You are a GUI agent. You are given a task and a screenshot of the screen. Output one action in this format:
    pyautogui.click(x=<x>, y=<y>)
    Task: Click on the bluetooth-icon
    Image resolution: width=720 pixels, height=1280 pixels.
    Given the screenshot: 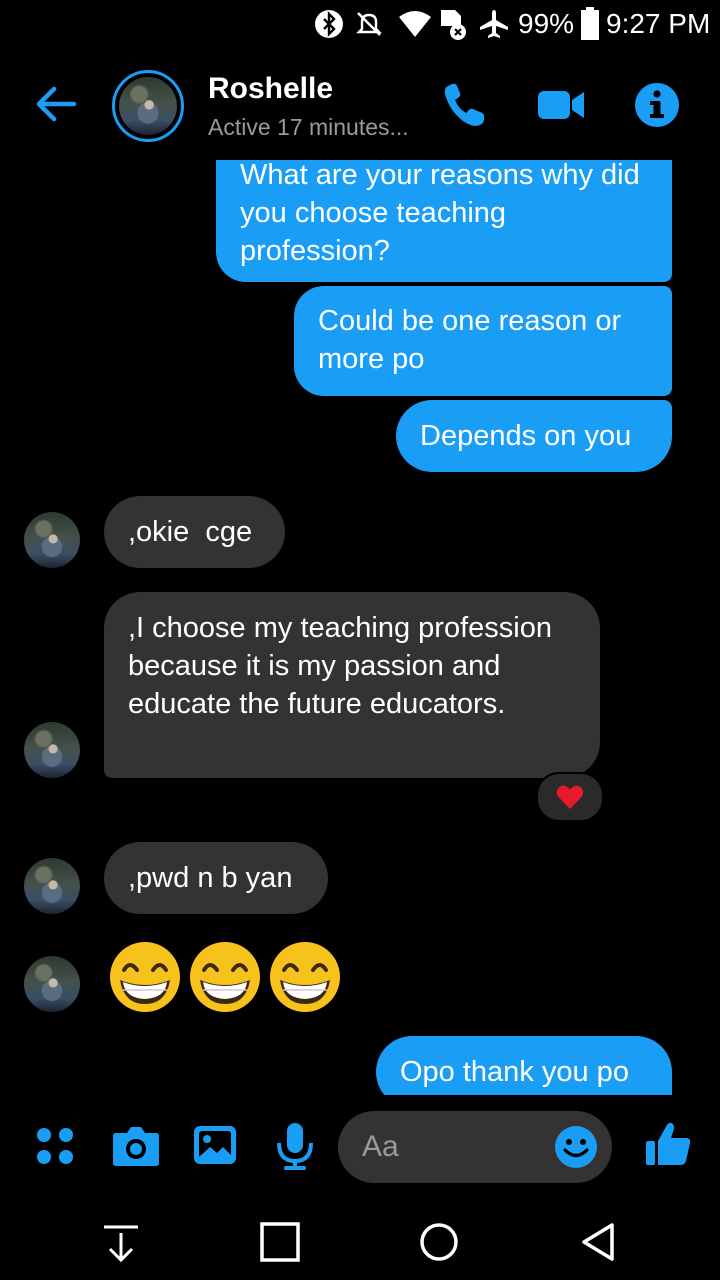 What is the action you would take?
    pyautogui.click(x=329, y=24)
    